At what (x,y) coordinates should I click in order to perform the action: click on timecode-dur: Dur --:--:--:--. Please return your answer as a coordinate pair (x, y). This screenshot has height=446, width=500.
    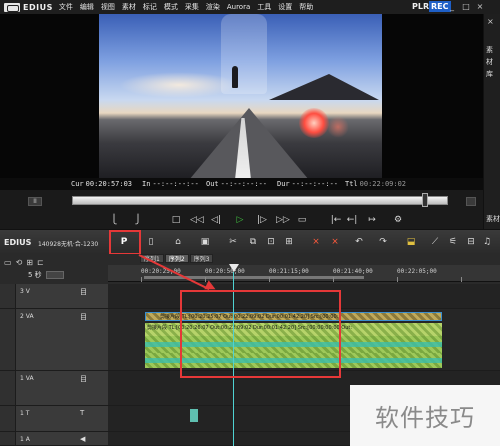
    Looking at the image, I should click on (308, 184).